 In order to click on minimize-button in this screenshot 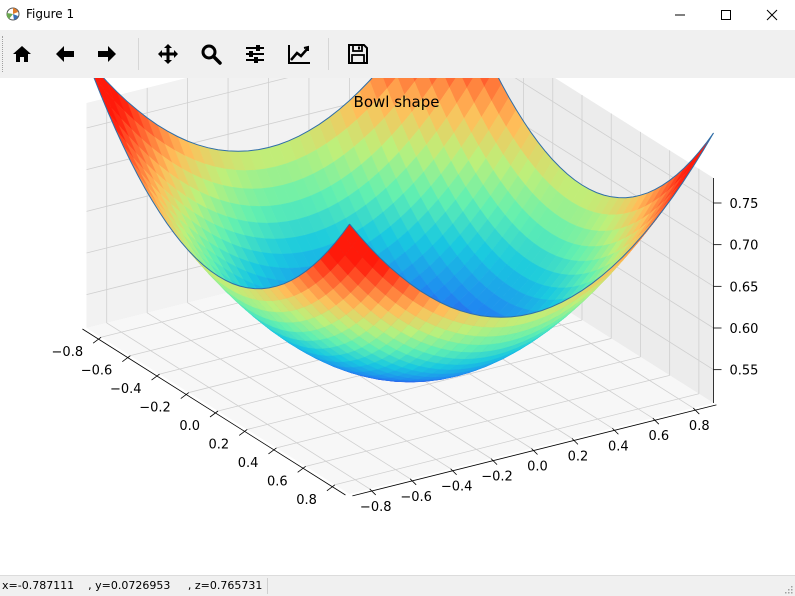, I will do `click(680, 15)`.